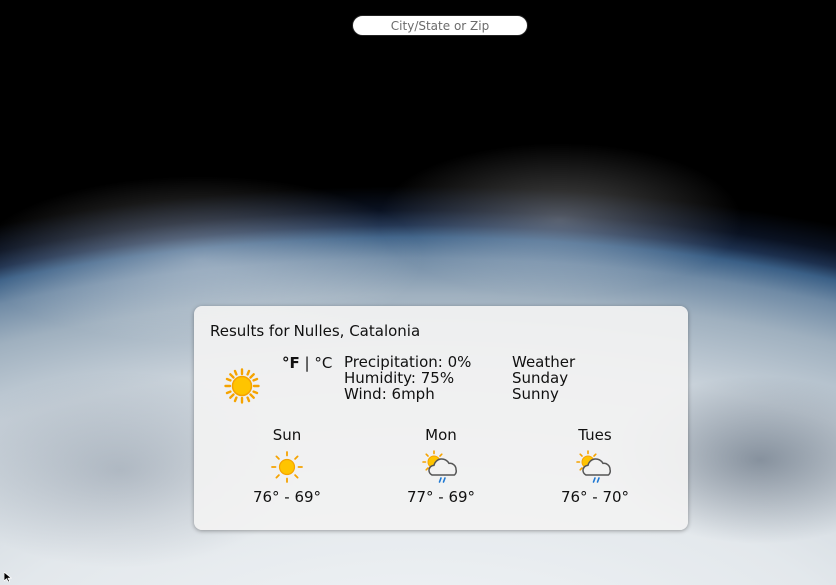  I want to click on unit-toggle: °F | °C, so click(307, 363).